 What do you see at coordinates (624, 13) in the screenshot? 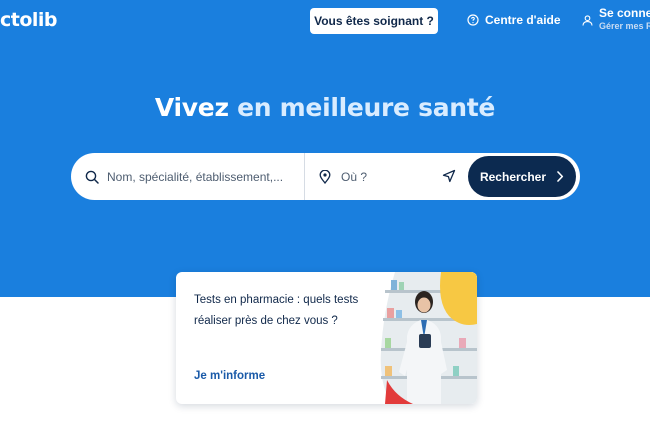
I see `login-label: Se connec` at bounding box center [624, 13].